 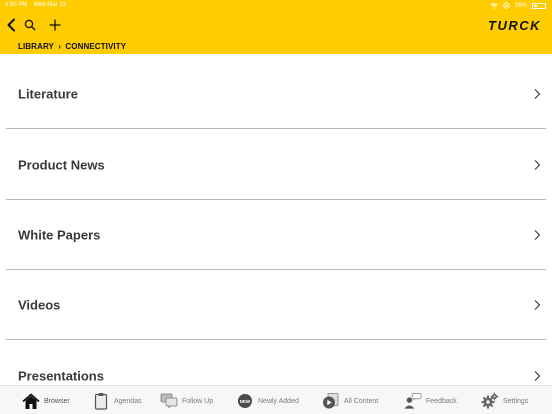 I want to click on status-date: Wed Mar 13, so click(x=49, y=5).